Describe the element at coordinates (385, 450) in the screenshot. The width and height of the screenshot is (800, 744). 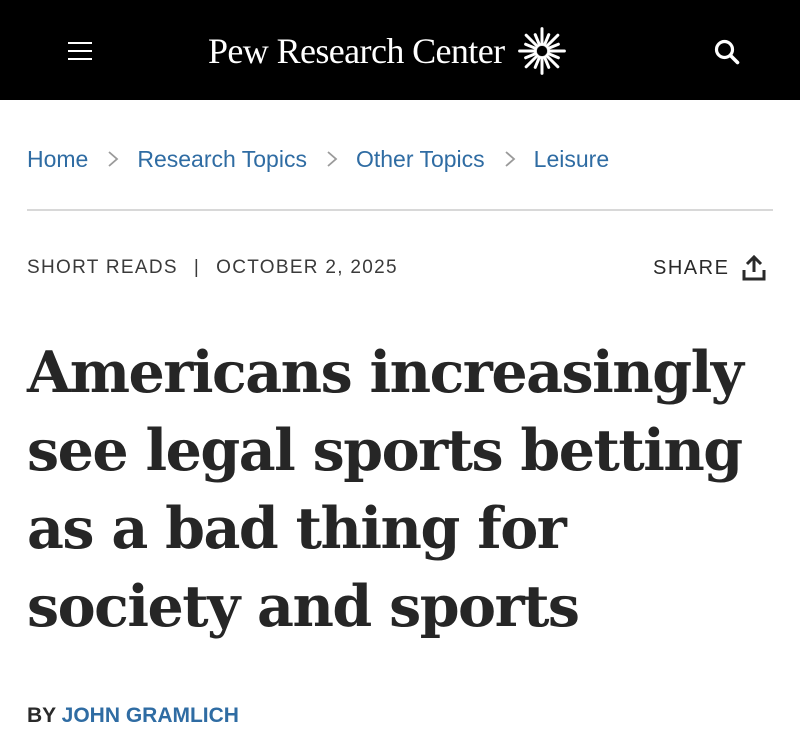
I see `headline-line: see legal sports betting` at that location.